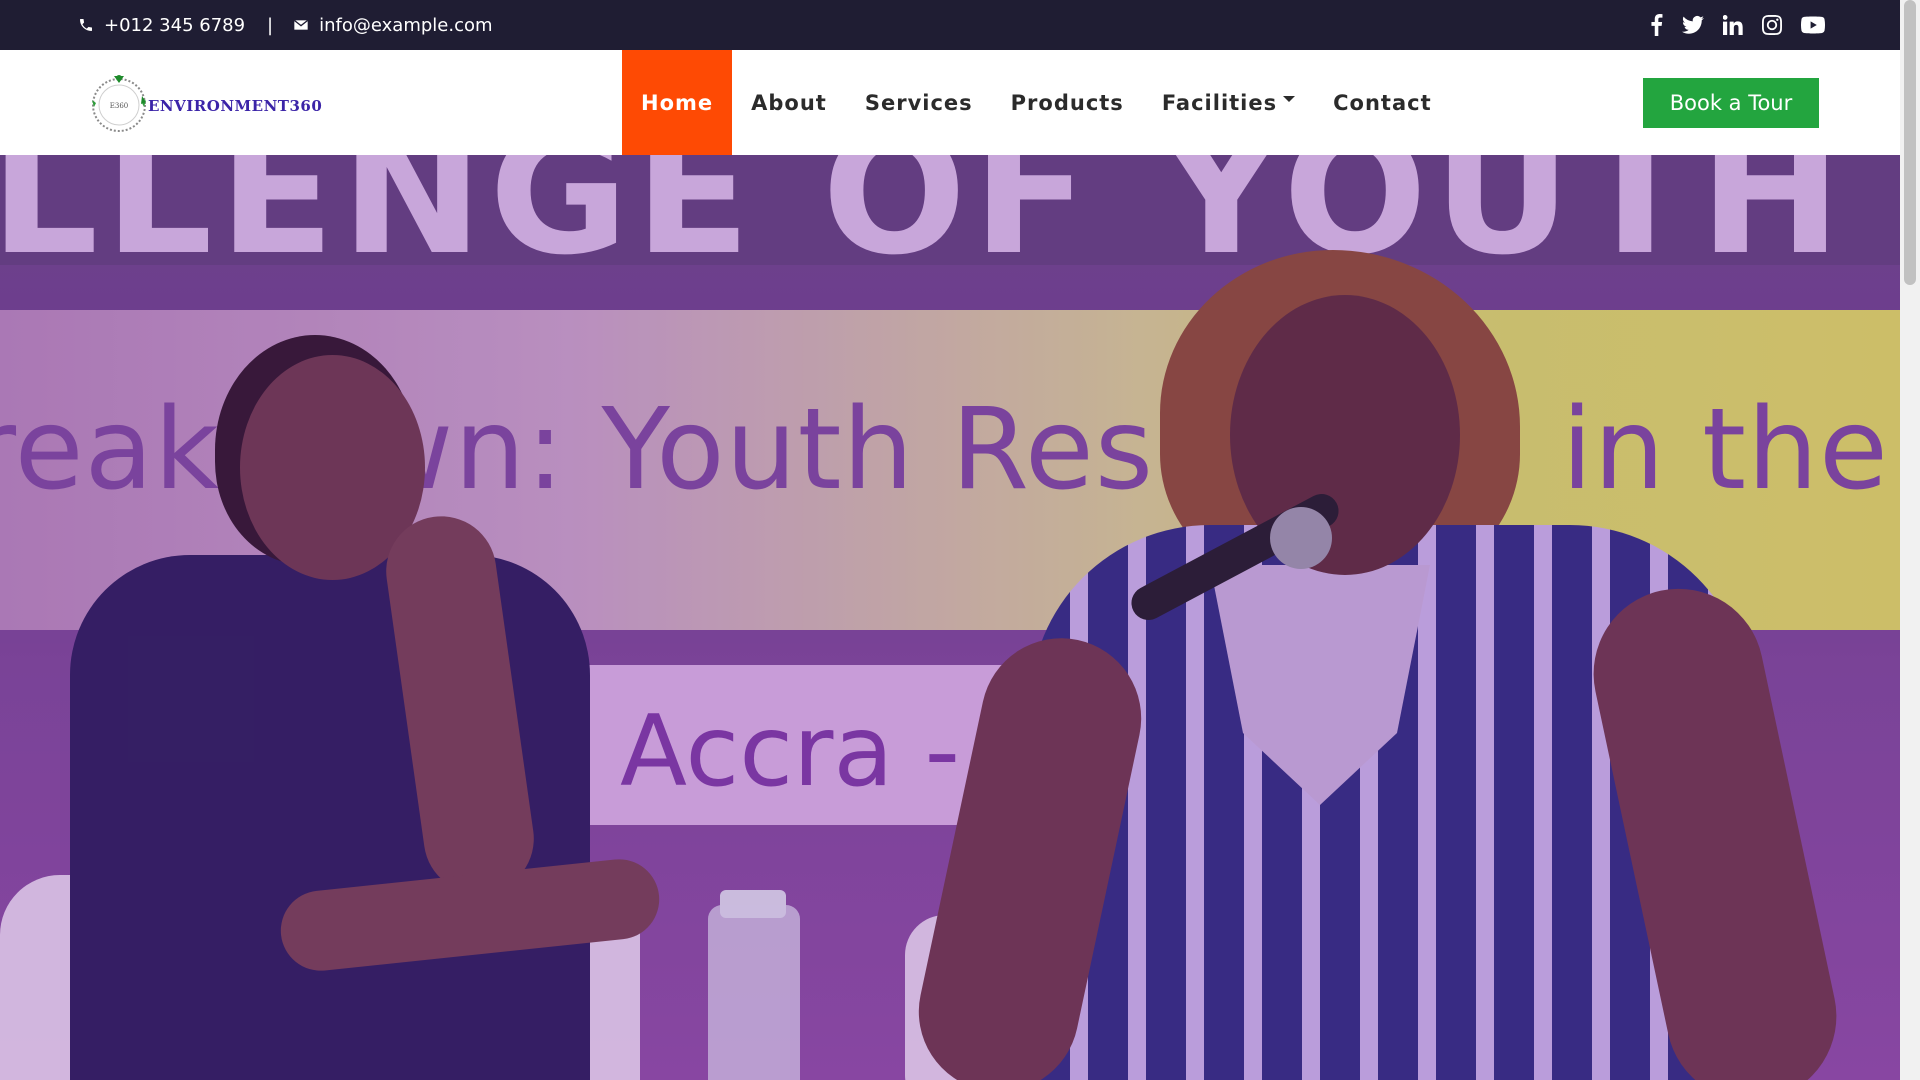 The height and width of the screenshot is (1080, 1920). I want to click on phone-number: +012 345 6789, so click(175, 25).